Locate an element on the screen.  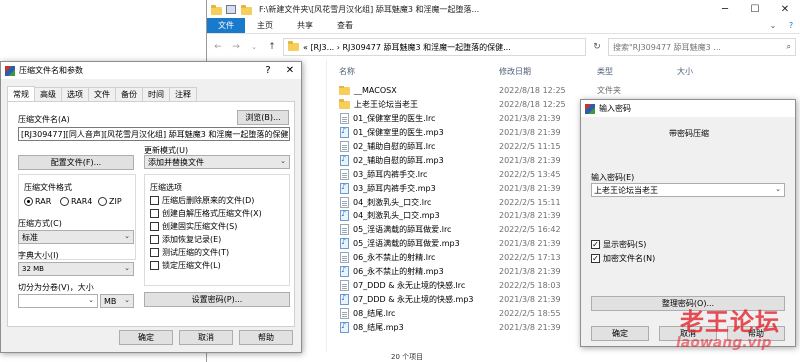
file-name: 01_保健室里的医生.mp3 is located at coordinates (398, 133).